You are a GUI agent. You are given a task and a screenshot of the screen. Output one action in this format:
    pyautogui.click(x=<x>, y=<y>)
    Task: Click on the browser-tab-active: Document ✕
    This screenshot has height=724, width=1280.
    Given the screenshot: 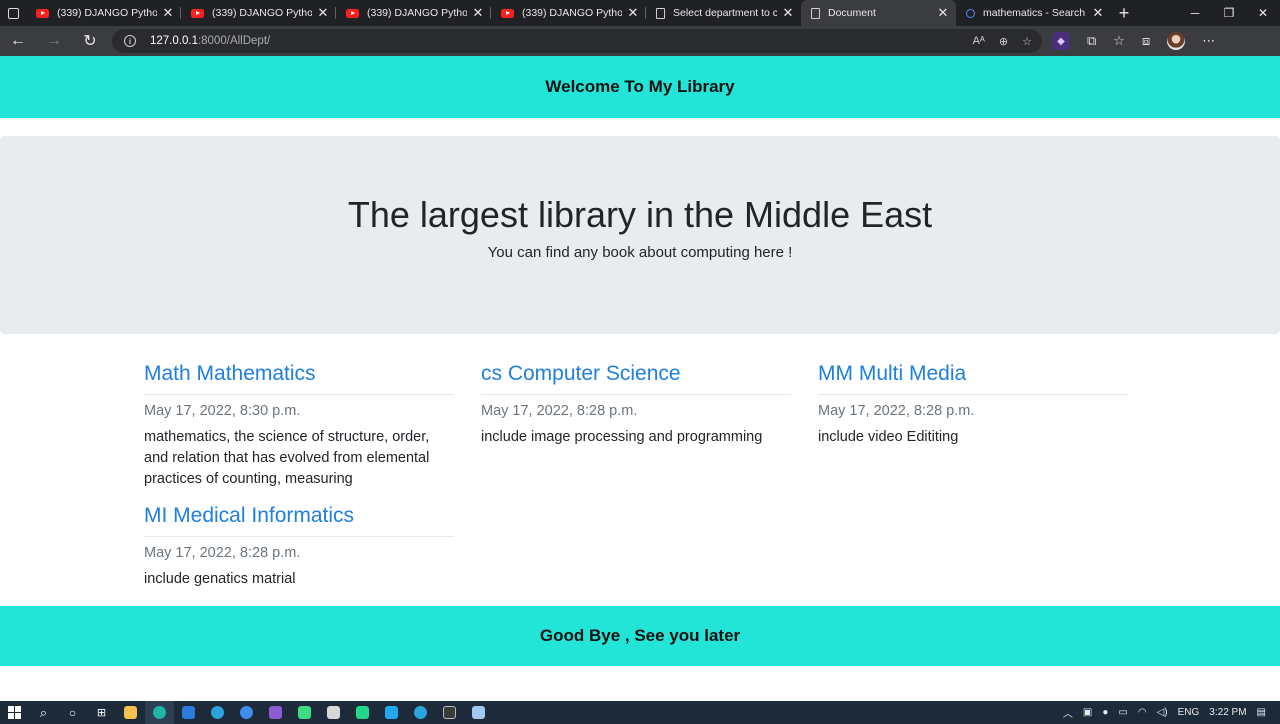 What is the action you would take?
    pyautogui.click(x=878, y=13)
    